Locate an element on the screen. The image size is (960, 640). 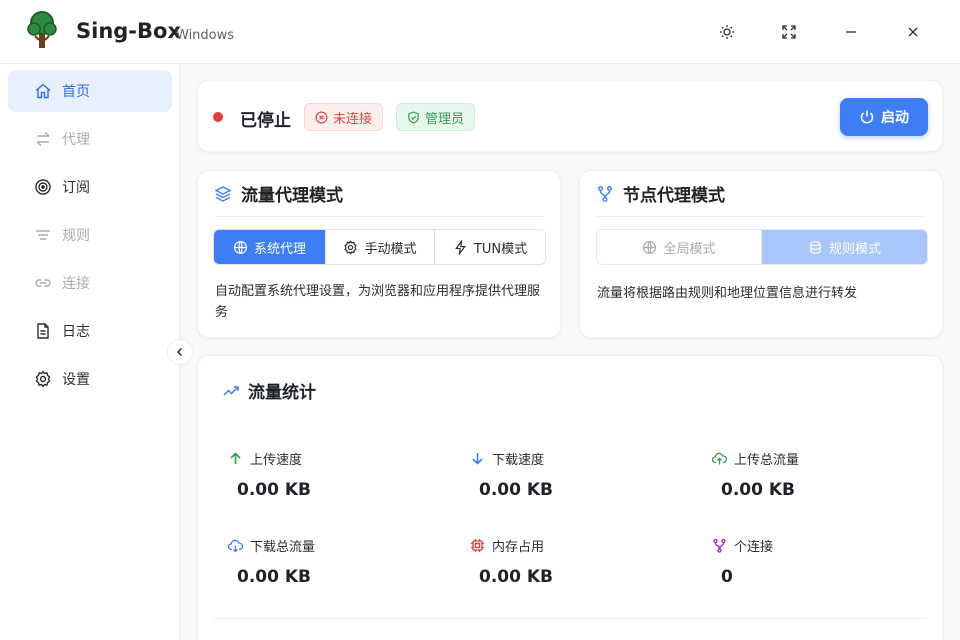
traffic-mode-title: 流量代理模式 is located at coordinates (292, 196).